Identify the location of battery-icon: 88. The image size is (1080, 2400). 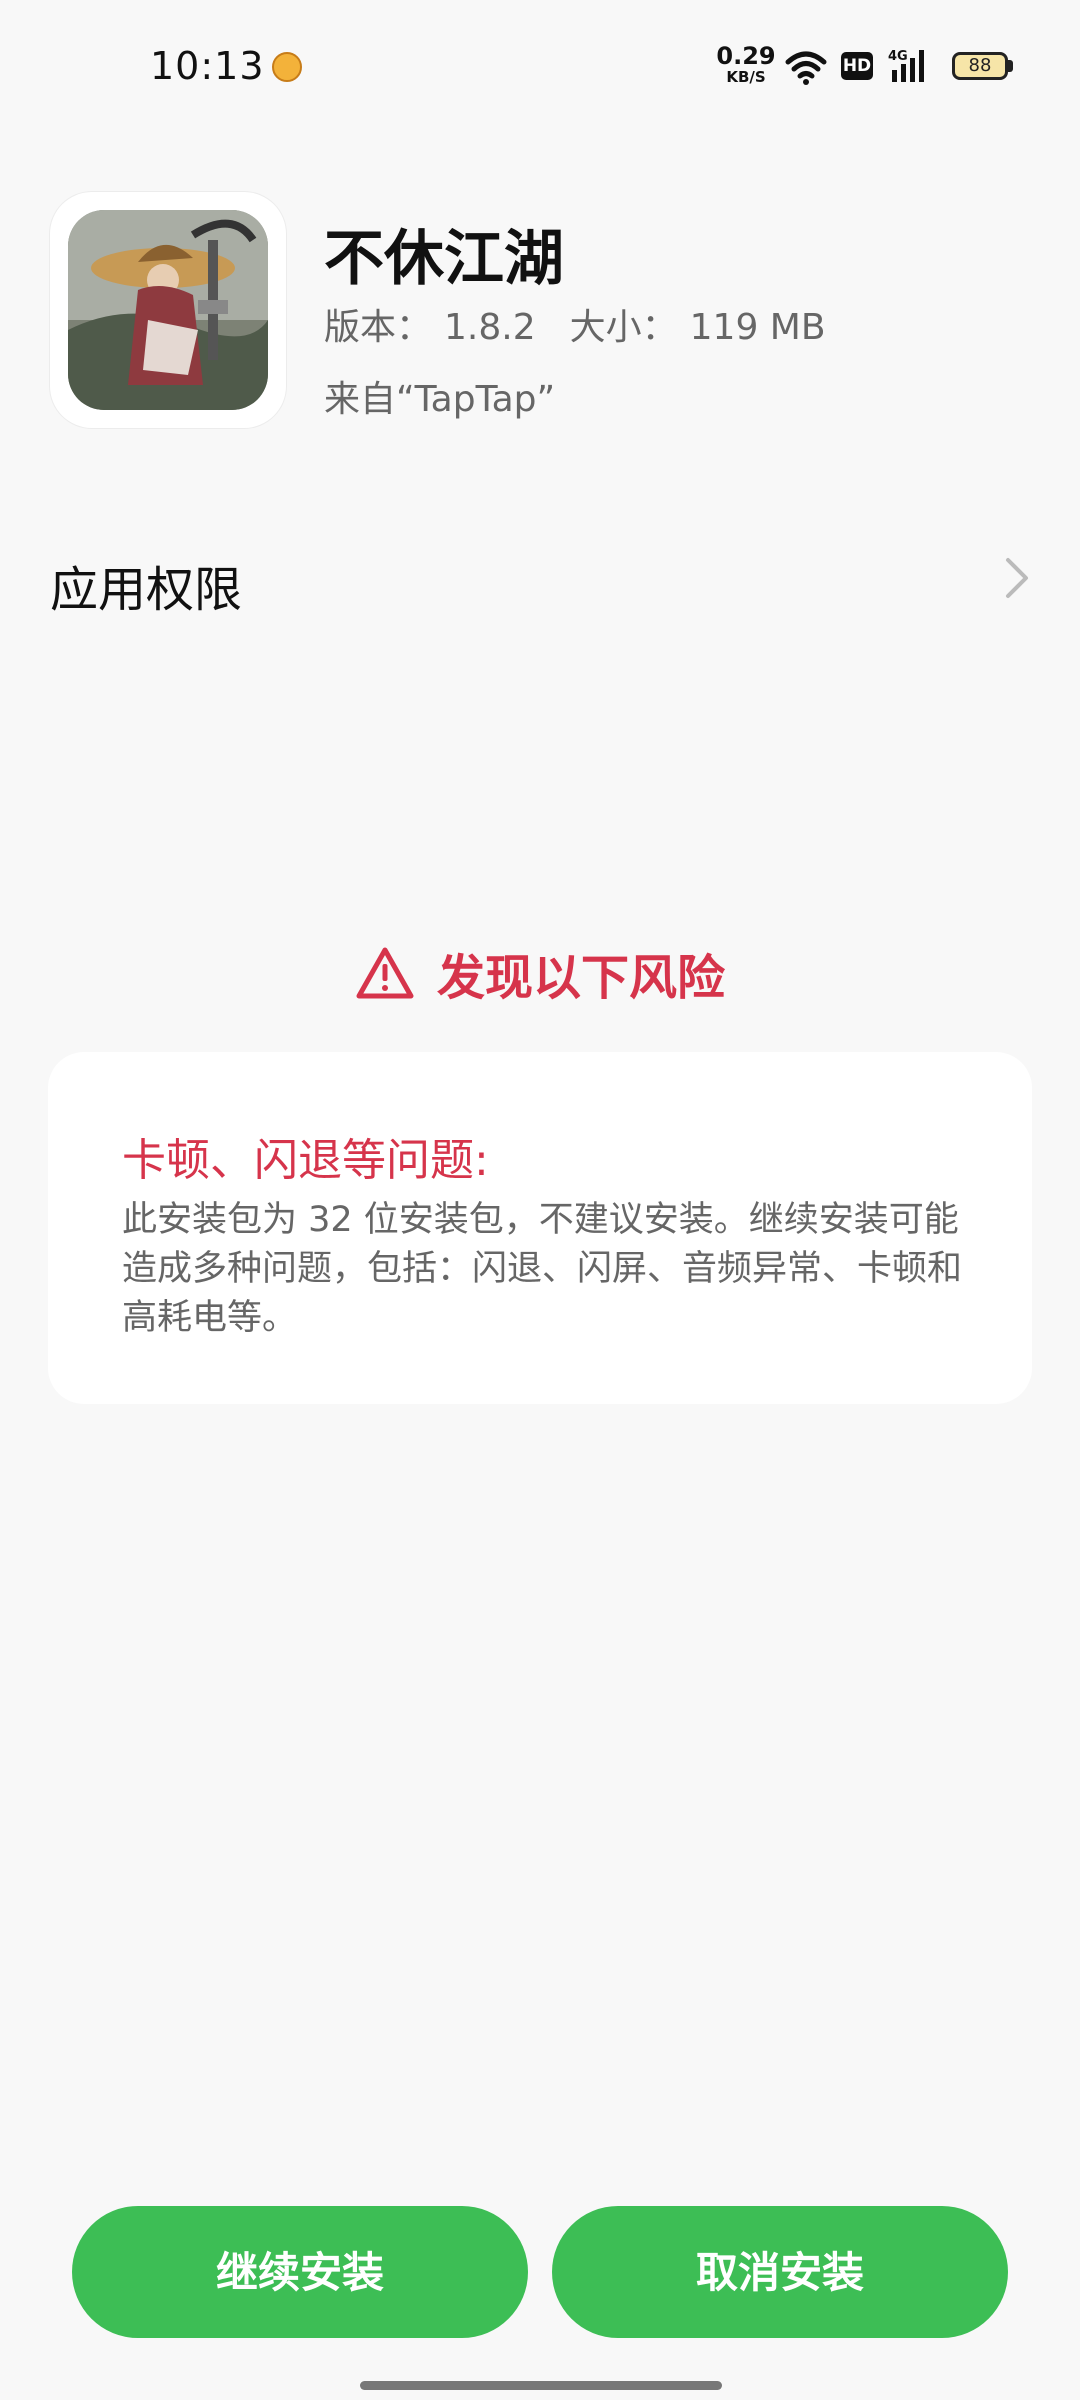
(980, 66).